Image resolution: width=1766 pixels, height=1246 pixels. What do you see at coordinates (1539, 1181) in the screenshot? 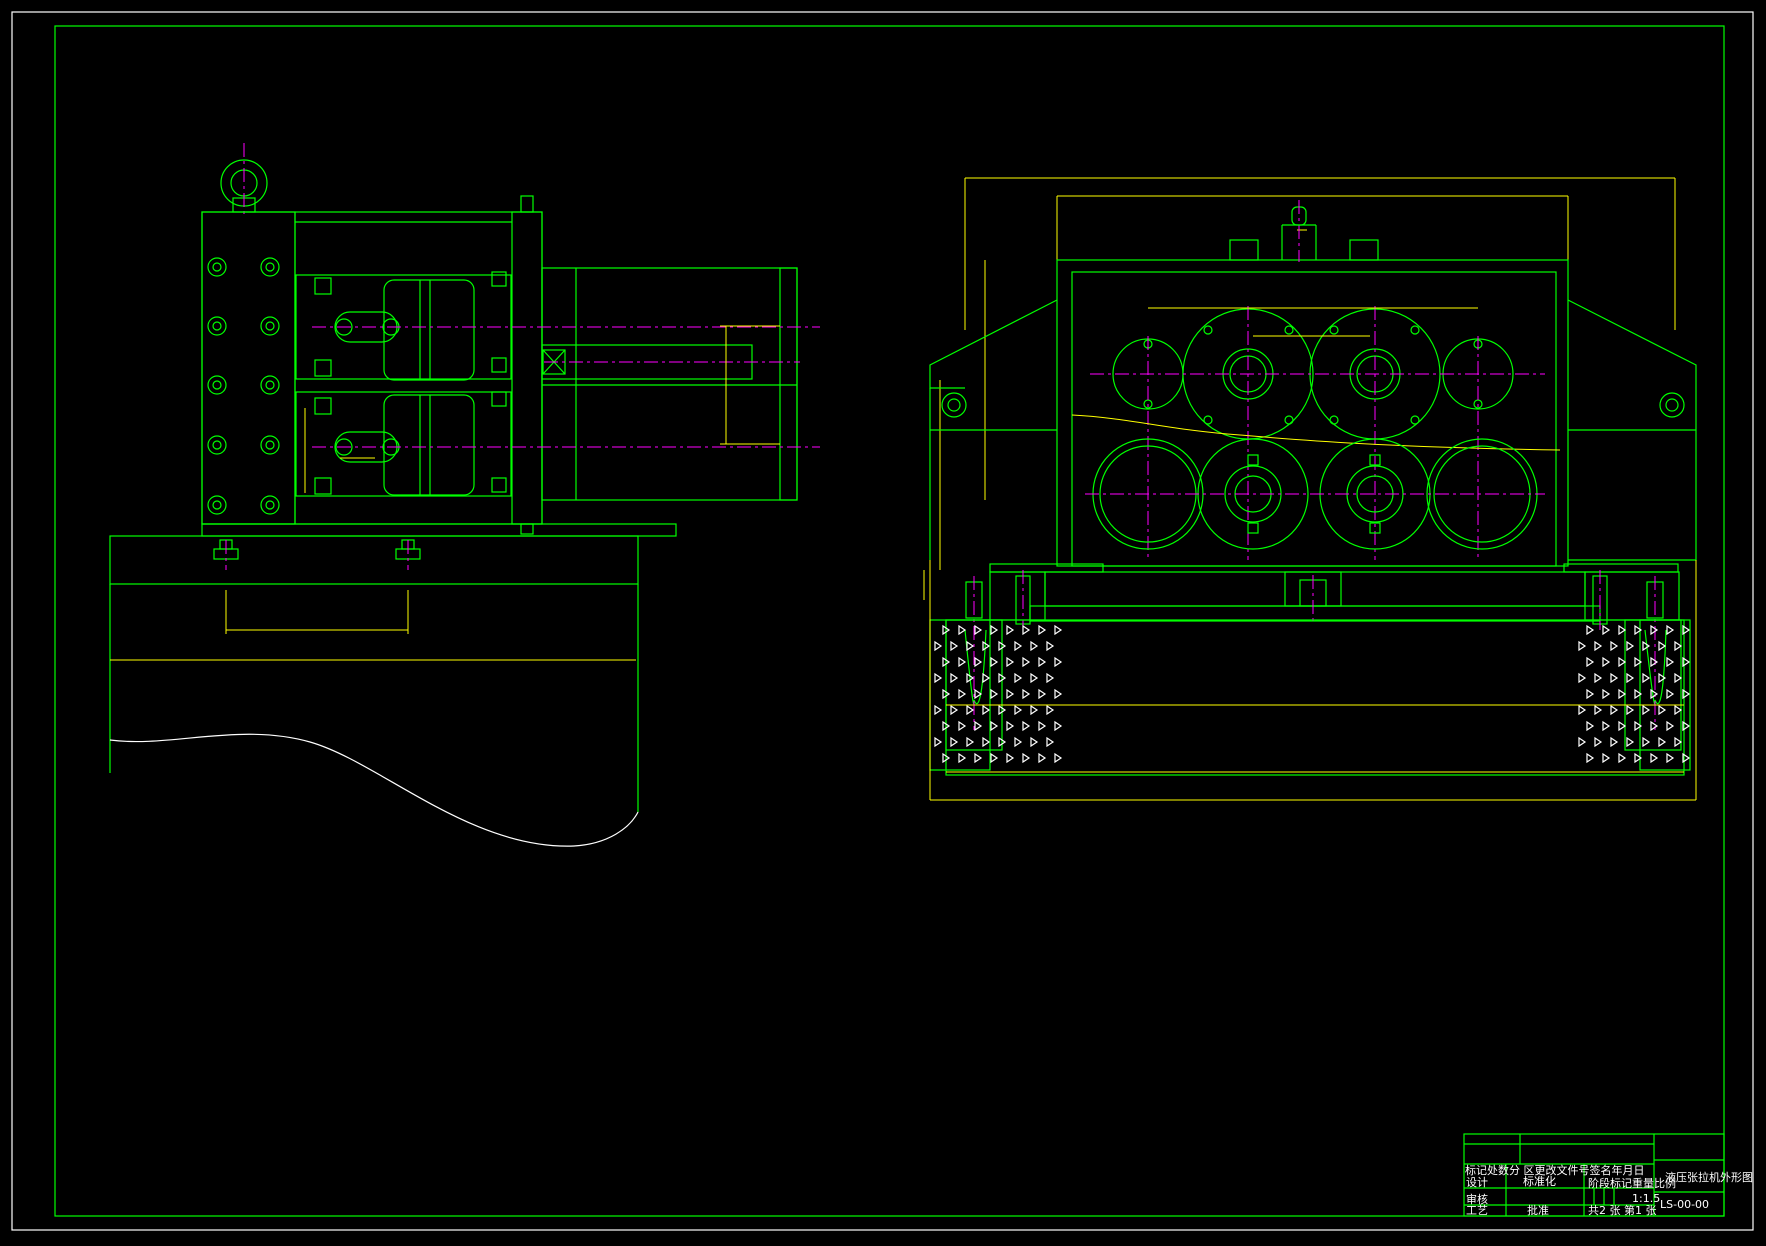
I see `tb-standardization-label: 标准化` at bounding box center [1539, 1181].